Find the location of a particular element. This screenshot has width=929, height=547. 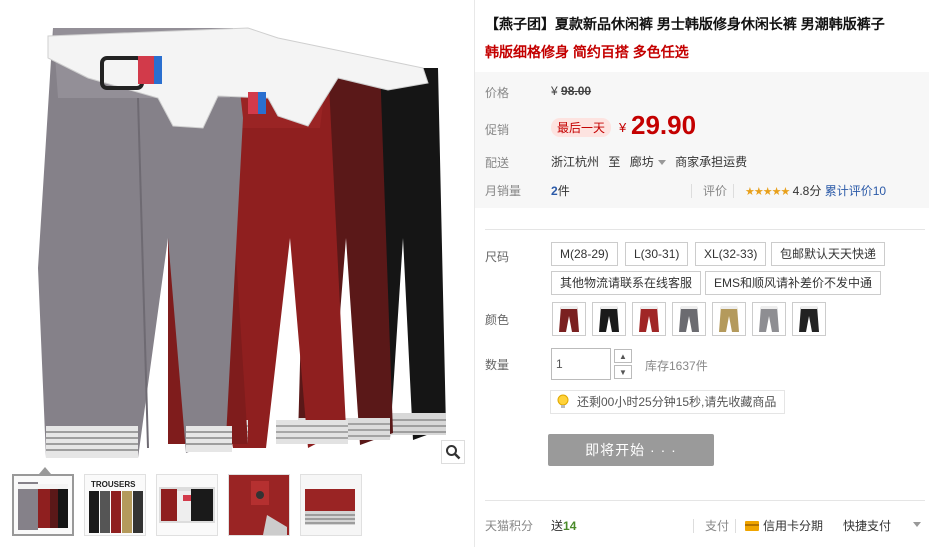

monthly-sales-unit: 件 is located at coordinates (563, 191).